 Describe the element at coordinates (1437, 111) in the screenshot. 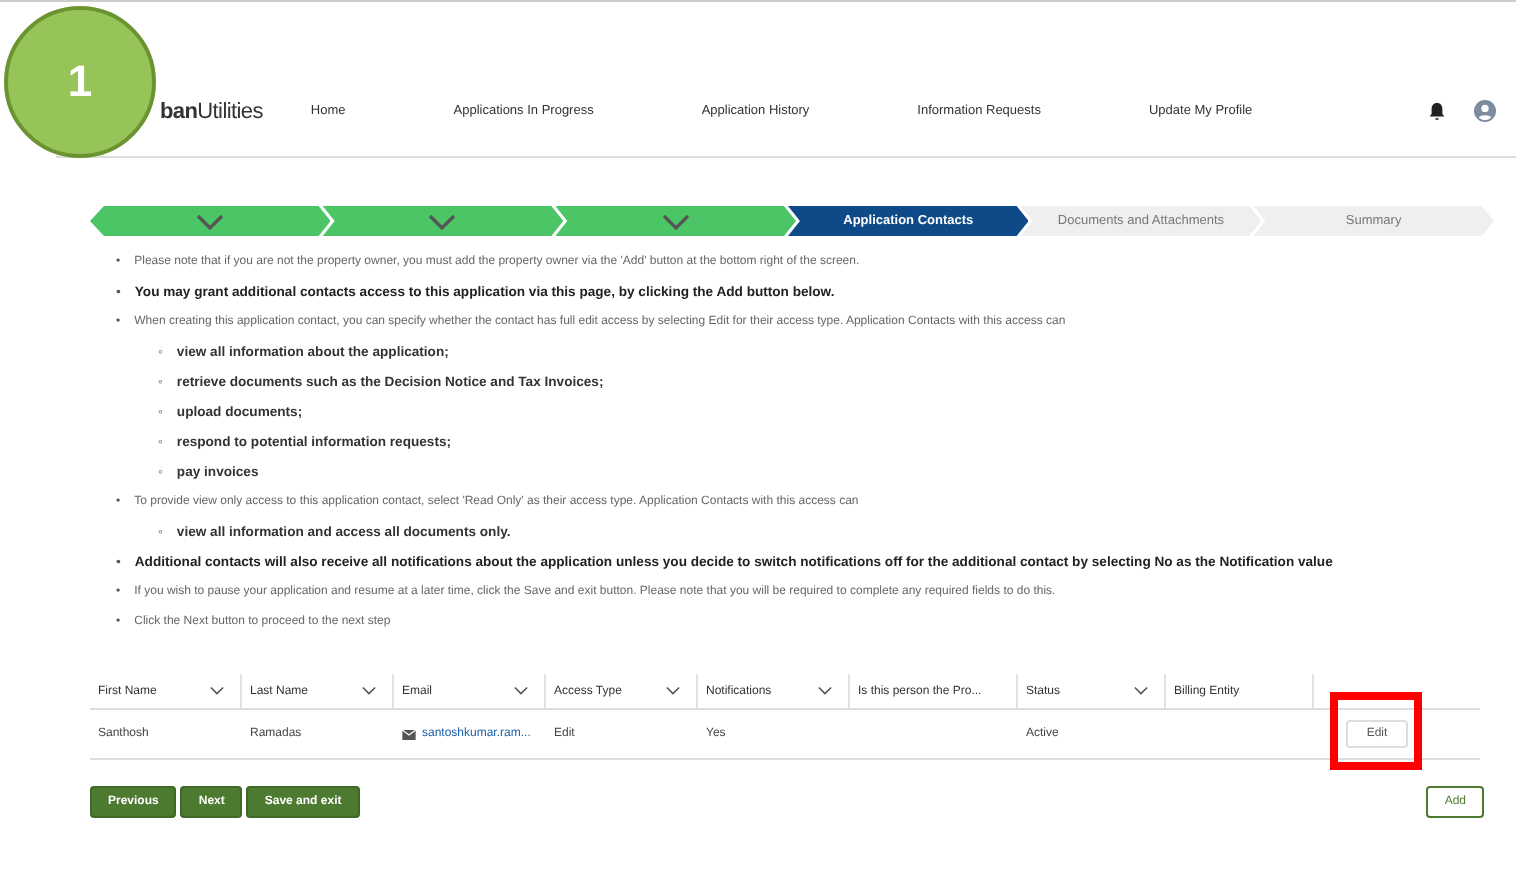

I see `bell-icon` at that location.